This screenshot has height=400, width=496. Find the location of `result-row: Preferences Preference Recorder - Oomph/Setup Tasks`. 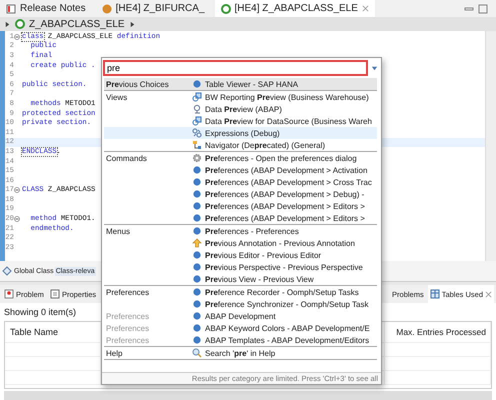

result-row: Preferences Preference Recorder - Oomph/Setup Tasks is located at coordinates (240, 292).